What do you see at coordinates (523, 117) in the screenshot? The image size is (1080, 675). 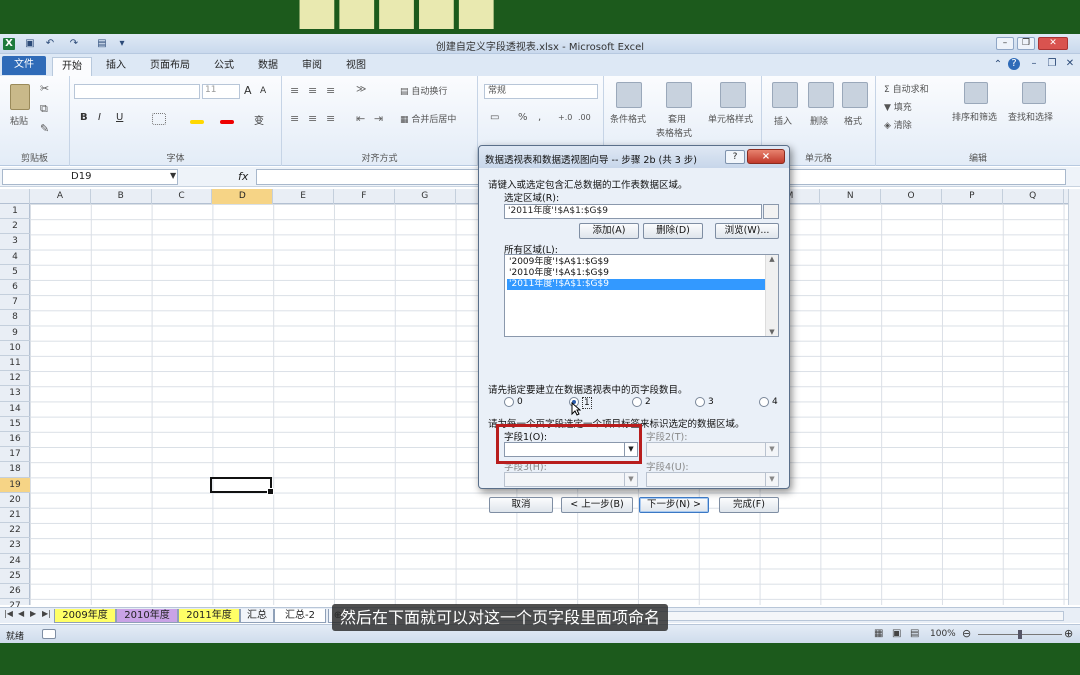 I see `percent-button: %` at bounding box center [523, 117].